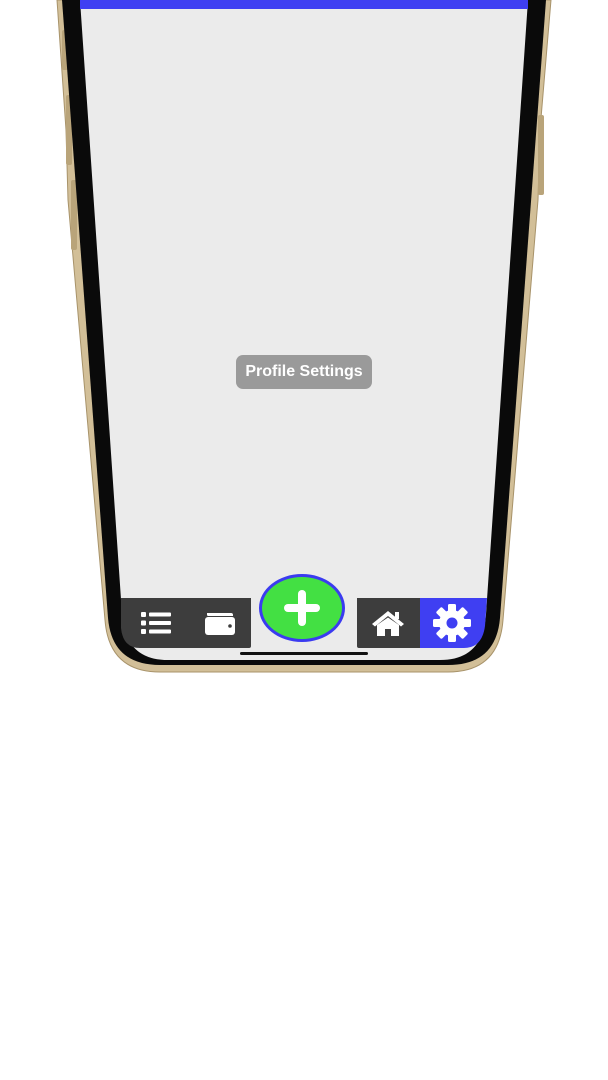 The width and height of the screenshot is (608, 1080). What do you see at coordinates (304, 372) in the screenshot?
I see `page-title: Profile Settings` at bounding box center [304, 372].